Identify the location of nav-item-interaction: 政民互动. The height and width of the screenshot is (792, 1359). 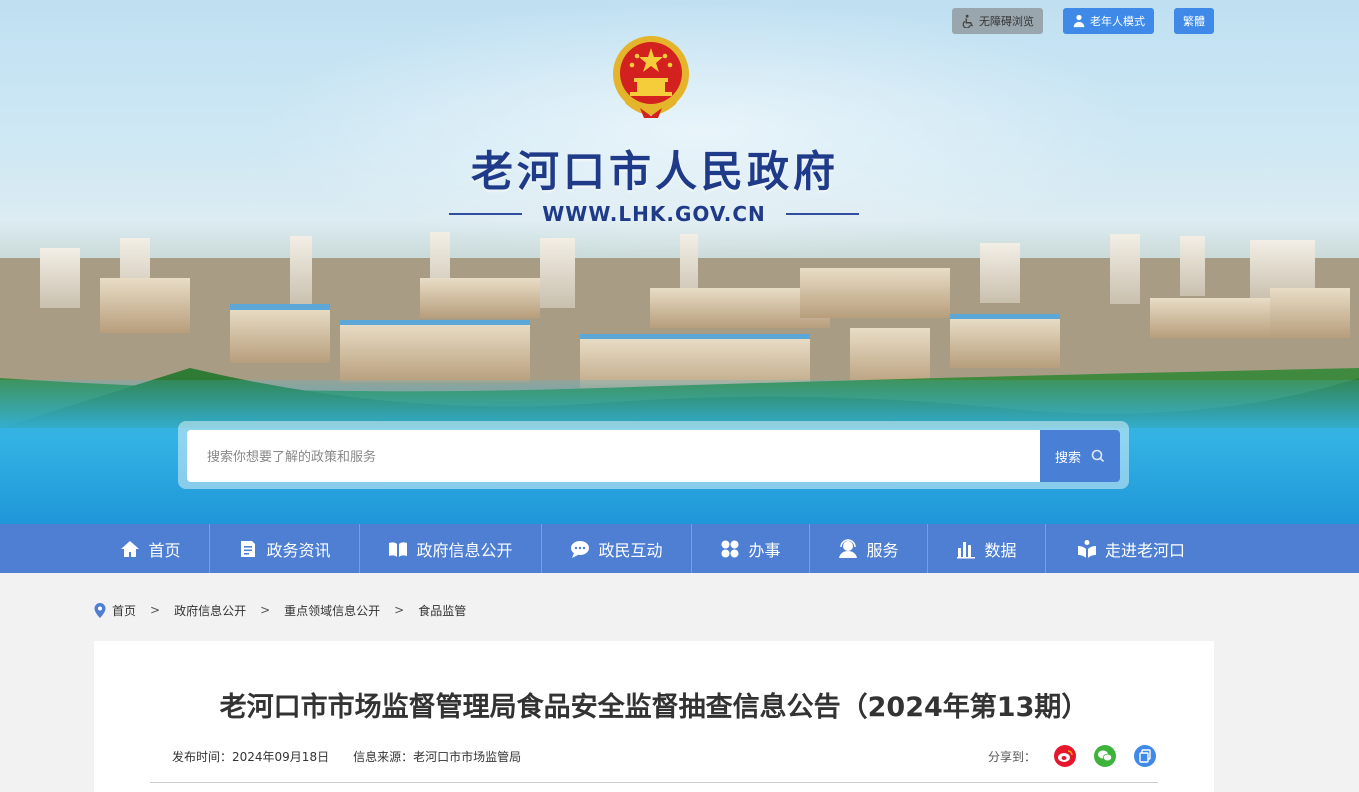
(617, 548).